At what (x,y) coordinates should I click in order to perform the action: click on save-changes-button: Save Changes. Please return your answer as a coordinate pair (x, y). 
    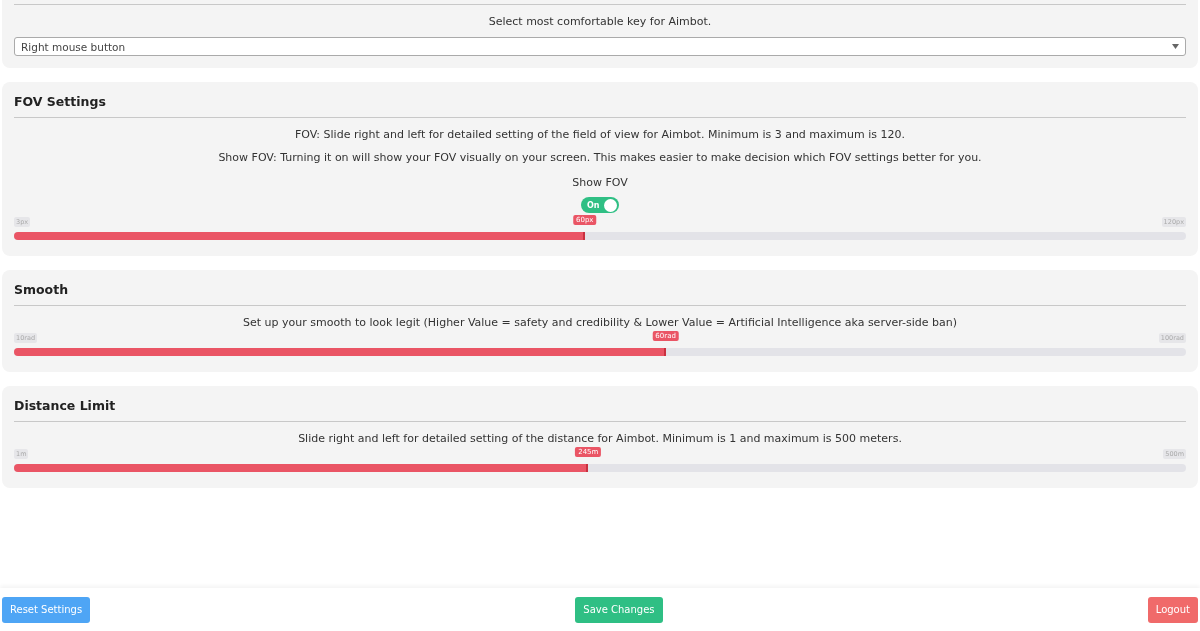
    Looking at the image, I should click on (619, 609).